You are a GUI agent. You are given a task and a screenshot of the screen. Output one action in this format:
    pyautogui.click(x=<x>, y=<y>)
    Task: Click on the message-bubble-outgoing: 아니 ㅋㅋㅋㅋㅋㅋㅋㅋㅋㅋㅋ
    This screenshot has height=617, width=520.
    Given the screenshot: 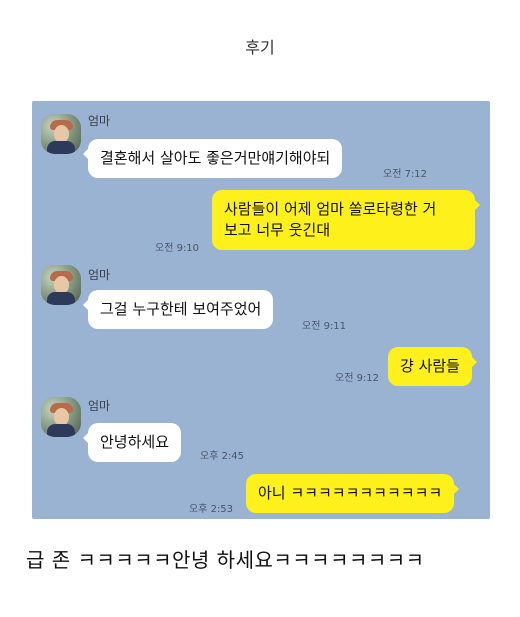 What is the action you would take?
    pyautogui.click(x=353, y=493)
    